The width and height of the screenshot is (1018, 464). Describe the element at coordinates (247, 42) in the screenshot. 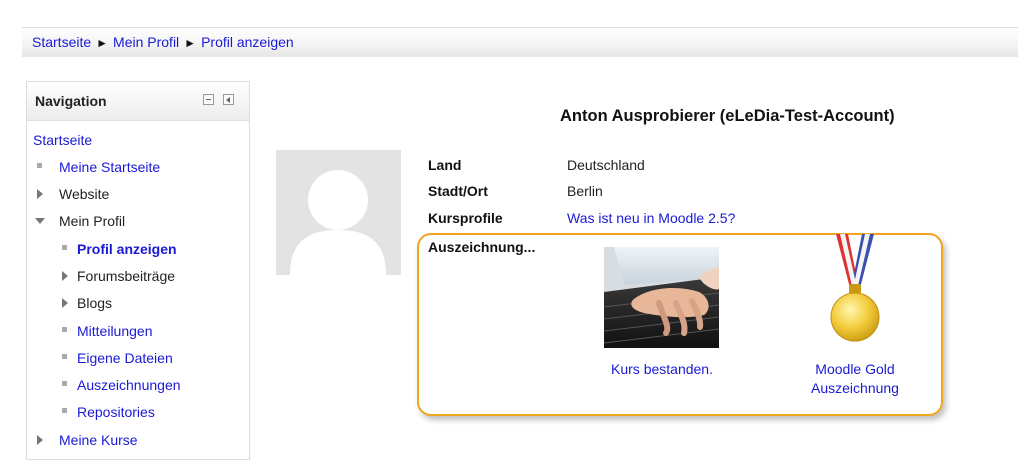

I see `breadcrumb-view-profile-link: Profil anzeigen` at that location.